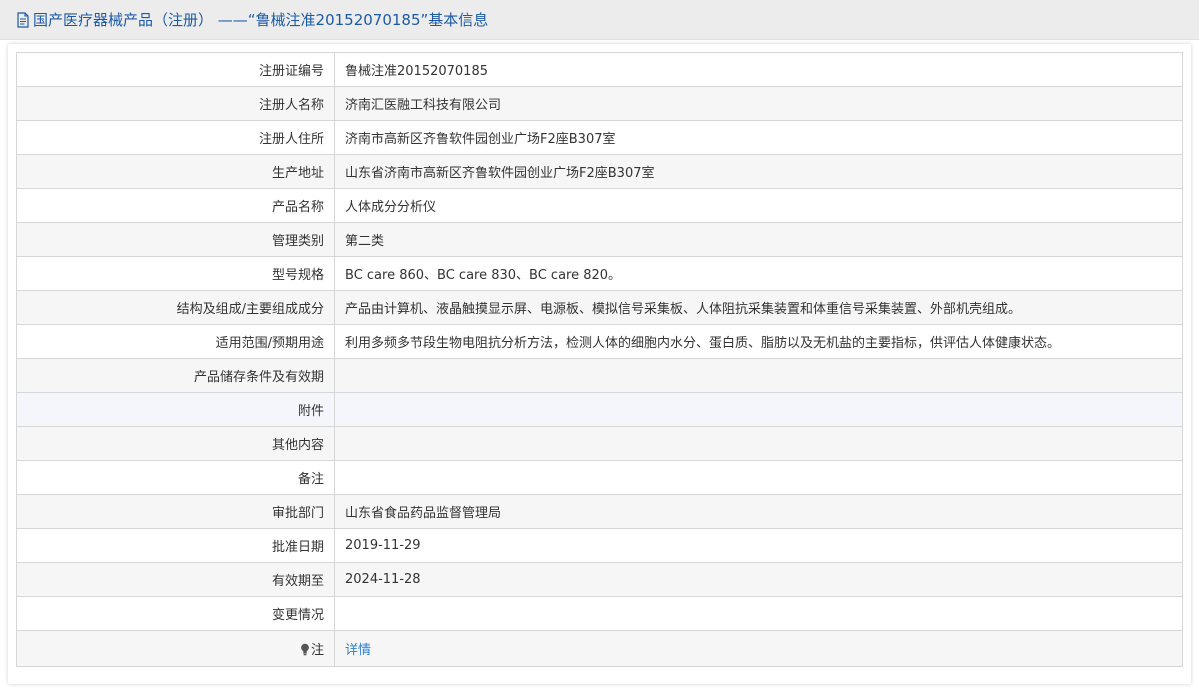 The height and width of the screenshot is (691, 1199). Describe the element at coordinates (175, 511) in the screenshot. I see `row-label: 审批部门` at that location.